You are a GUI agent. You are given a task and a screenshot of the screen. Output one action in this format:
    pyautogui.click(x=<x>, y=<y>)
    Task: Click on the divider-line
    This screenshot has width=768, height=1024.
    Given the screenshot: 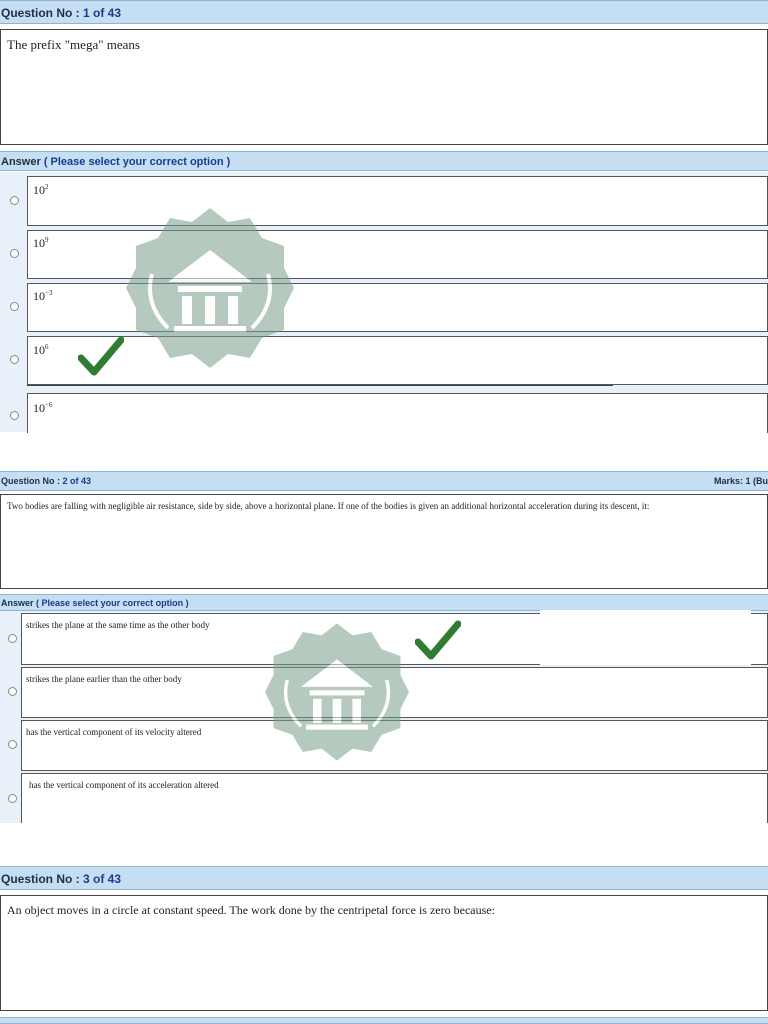 What is the action you would take?
    pyautogui.click(x=320, y=385)
    